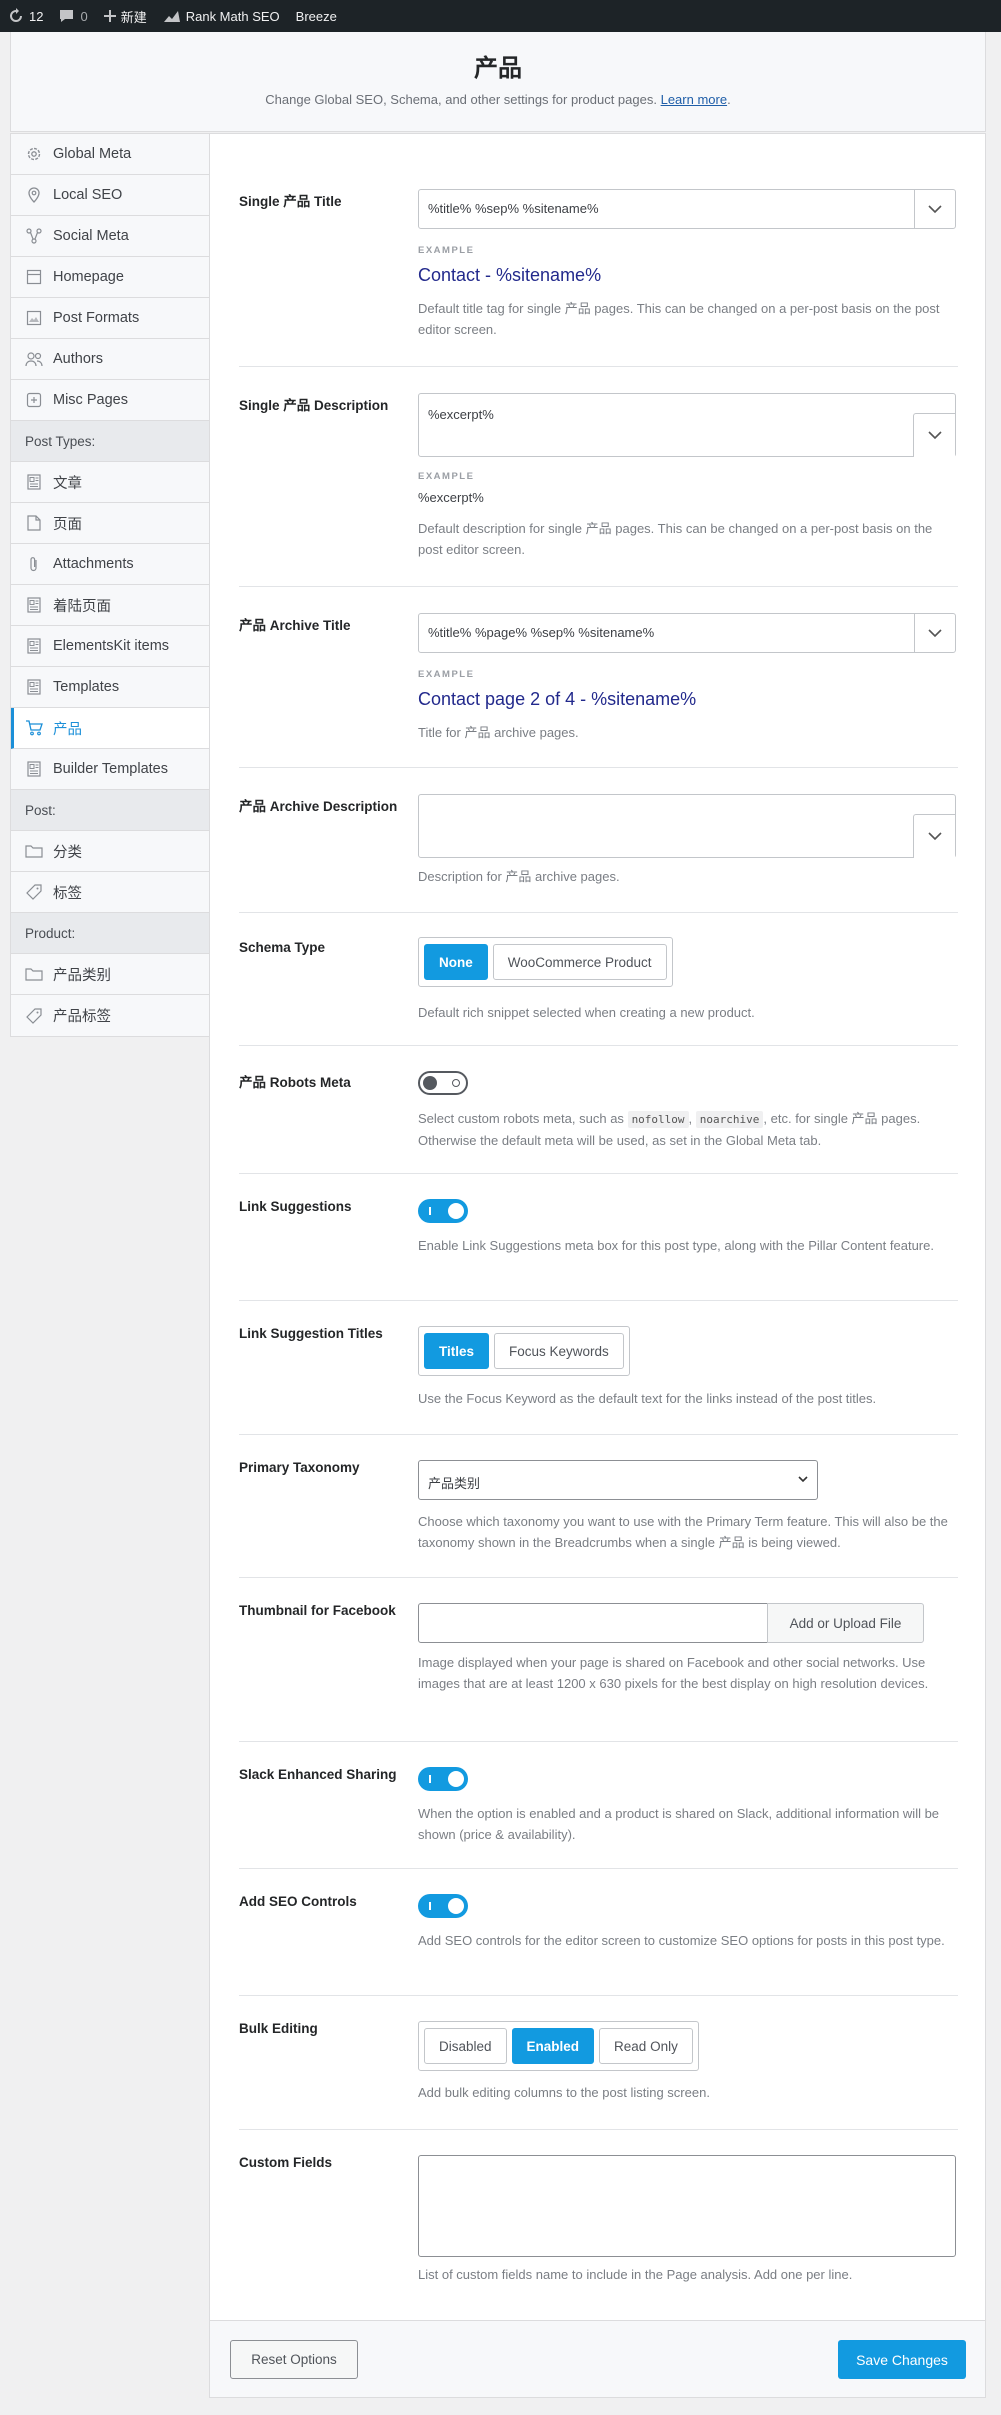 This screenshot has width=1001, height=2415. Describe the element at coordinates (456, 962) in the screenshot. I see `schema-none-button: None` at that location.